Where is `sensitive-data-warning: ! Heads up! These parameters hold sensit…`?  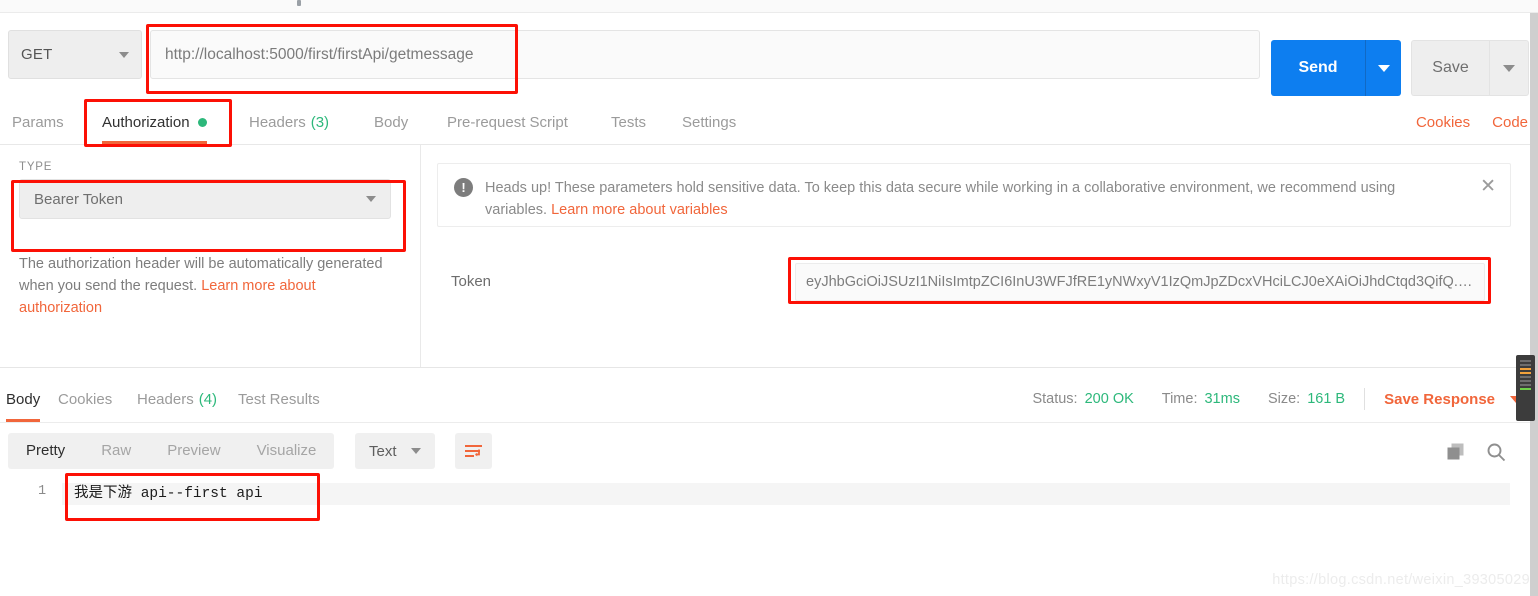 sensitive-data-warning: ! Heads up! These parameters hold sensit… is located at coordinates (974, 195).